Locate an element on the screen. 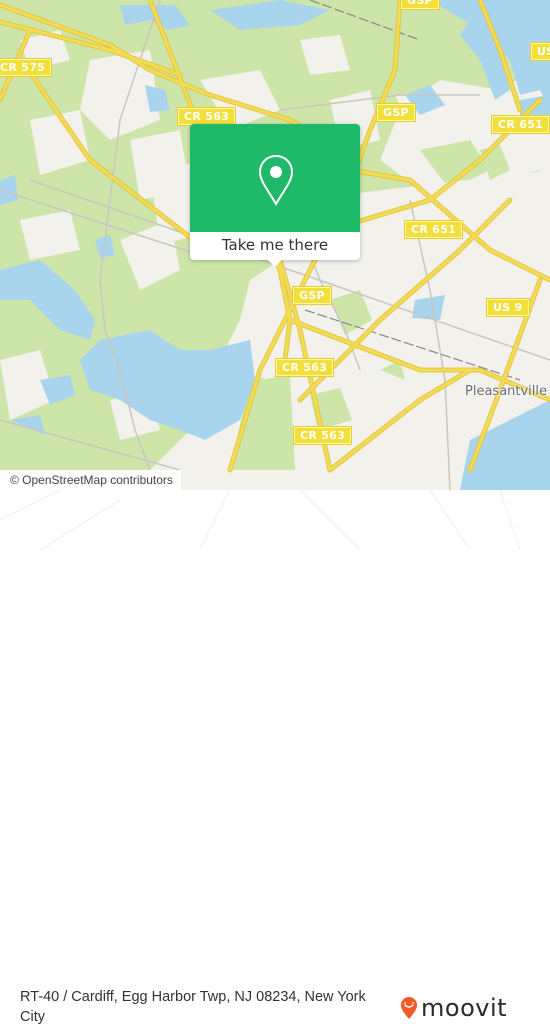  road-label: US 9 is located at coordinates (508, 307).